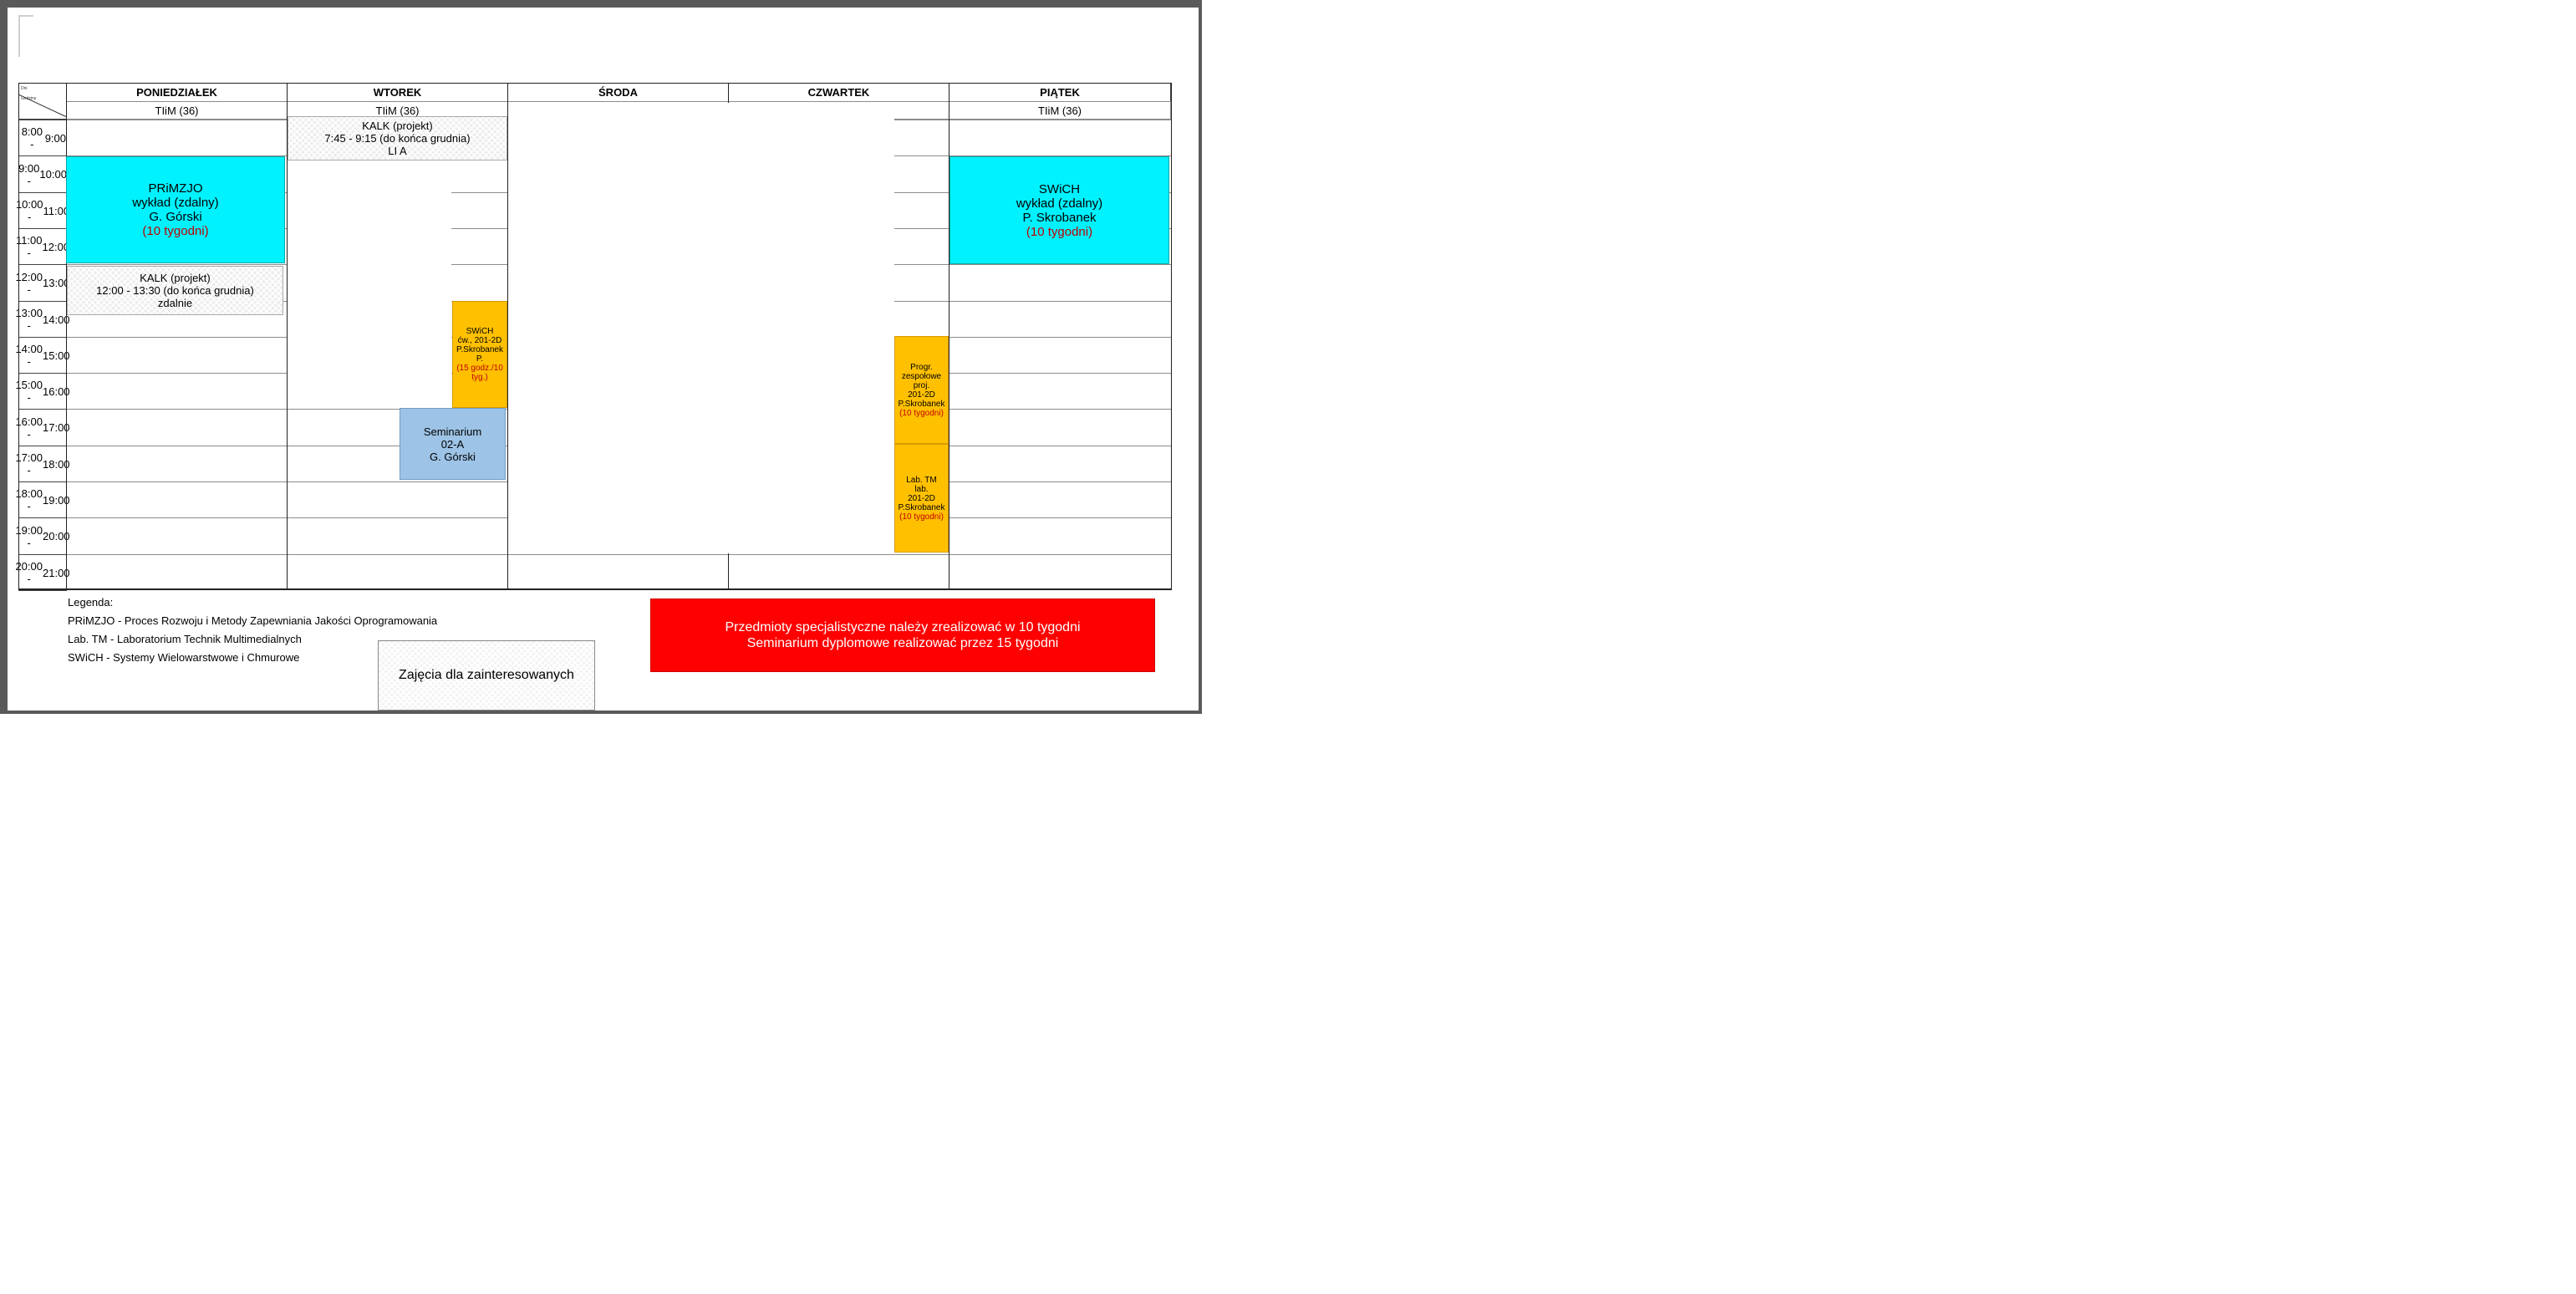 The width and height of the screenshot is (2576, 1294). I want to click on time-slot-text: 18:00 -, so click(29, 499).